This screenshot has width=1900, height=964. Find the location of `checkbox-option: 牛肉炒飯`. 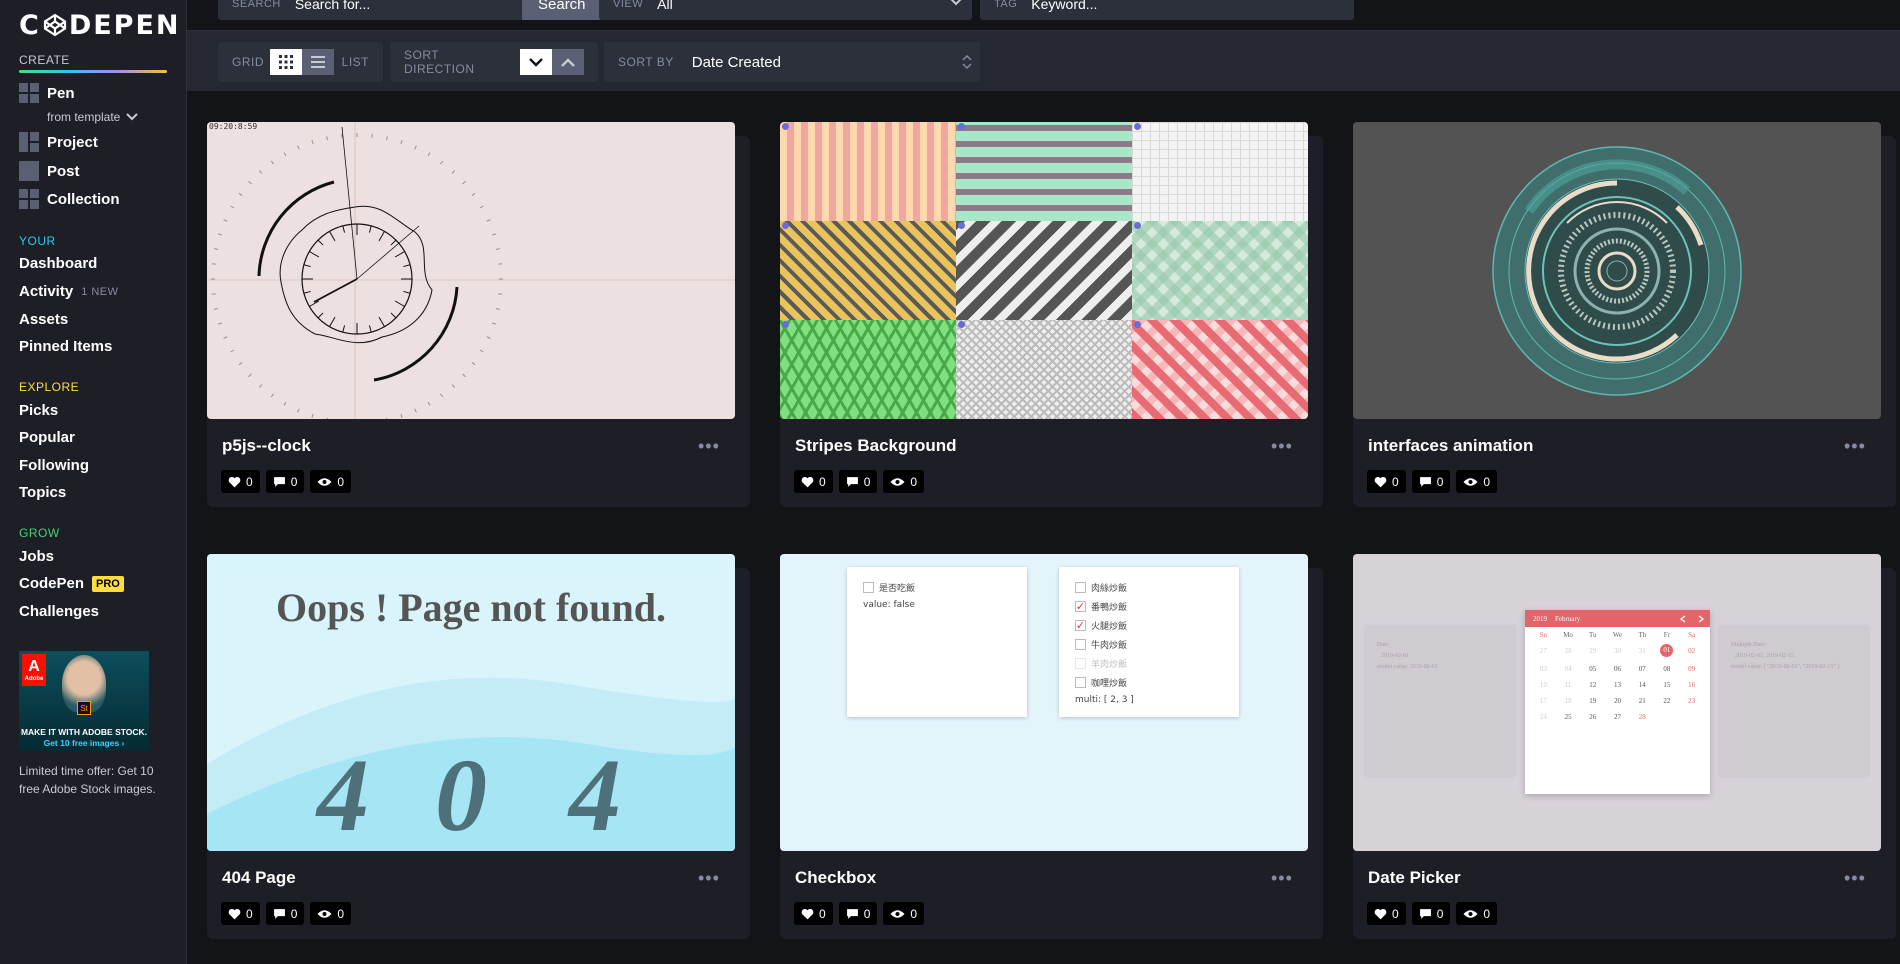

checkbox-option: 牛肉炒飯 is located at coordinates (1149, 644).